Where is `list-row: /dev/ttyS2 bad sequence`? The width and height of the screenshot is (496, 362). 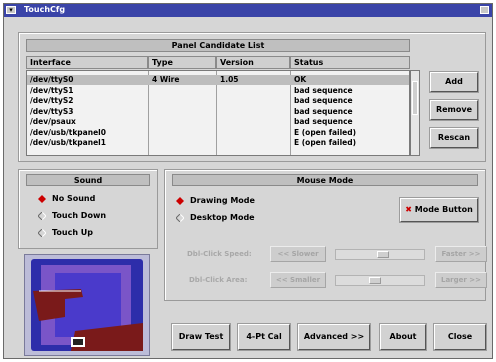 list-row: /dev/ttyS2 bad sequence is located at coordinates (218, 101).